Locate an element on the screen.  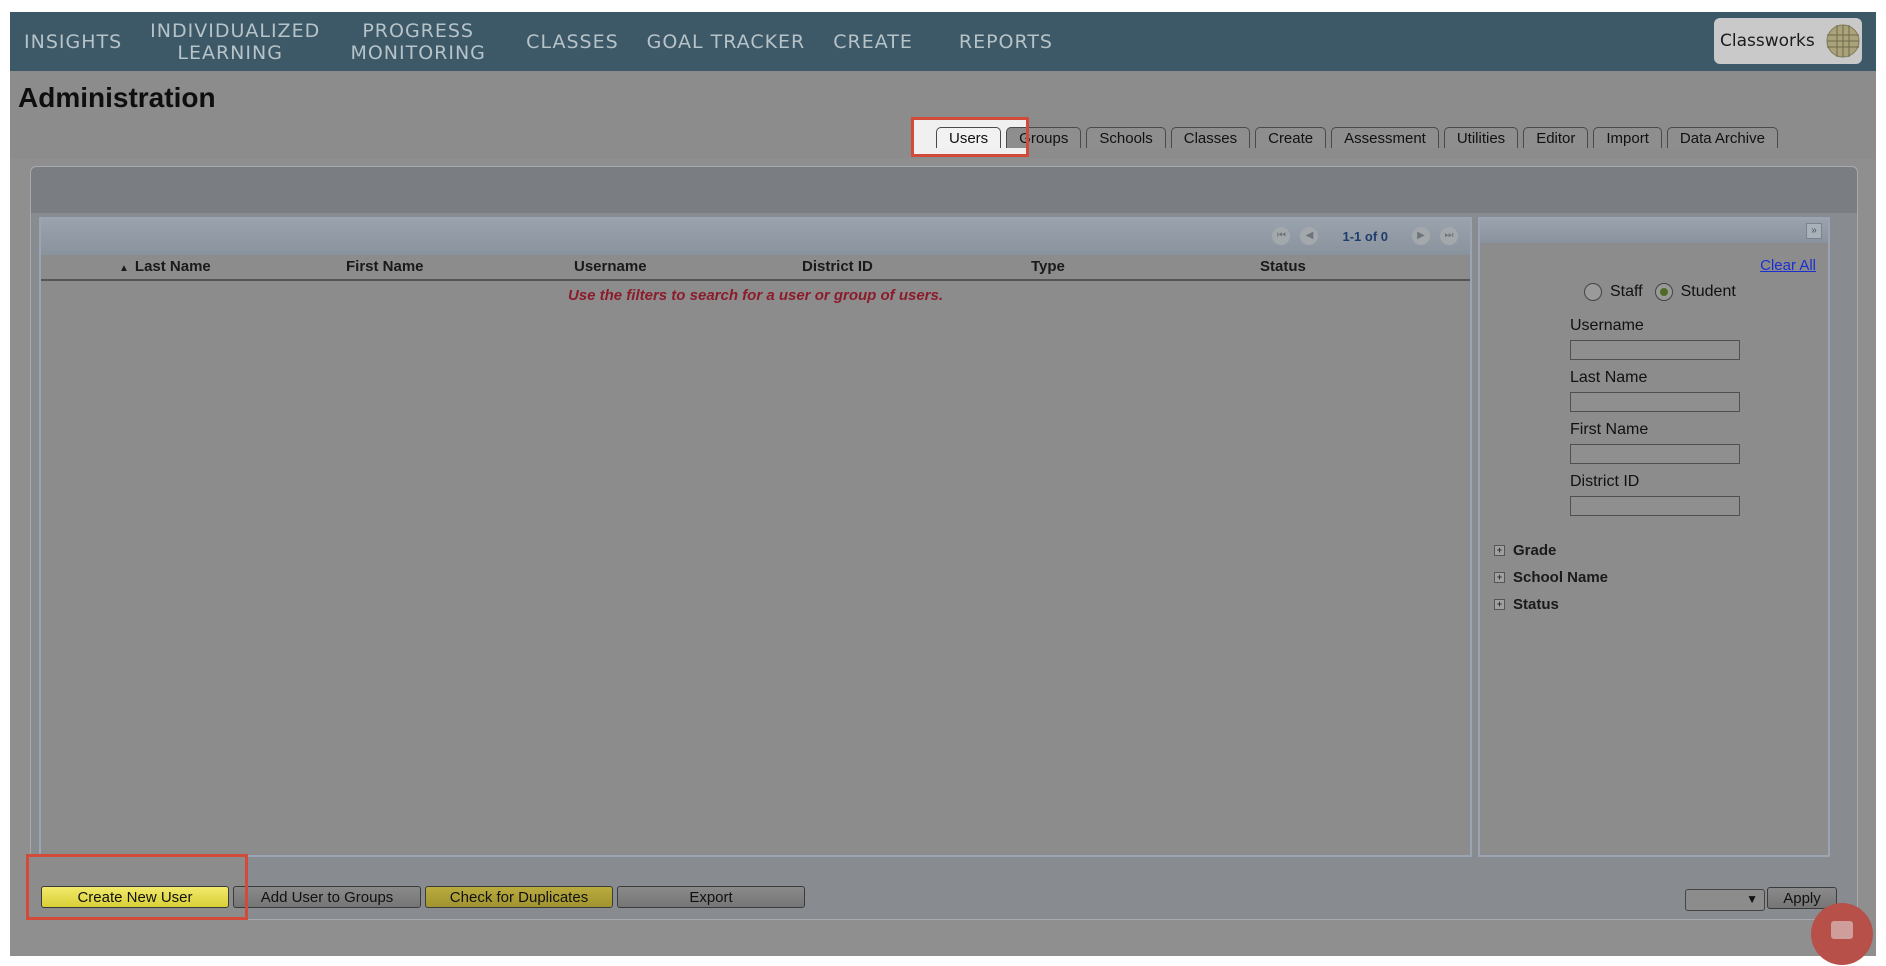
col-last-name-label: Last Name is located at coordinates (172, 266).